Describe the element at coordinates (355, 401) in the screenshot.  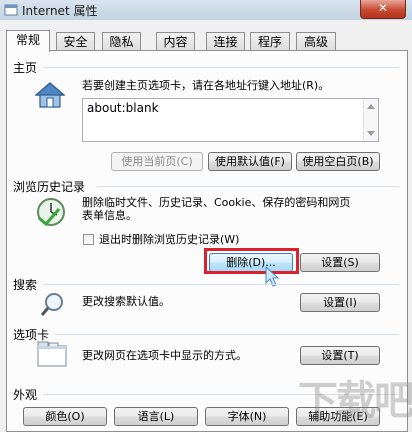
I see `watermark: 下载吧` at that location.